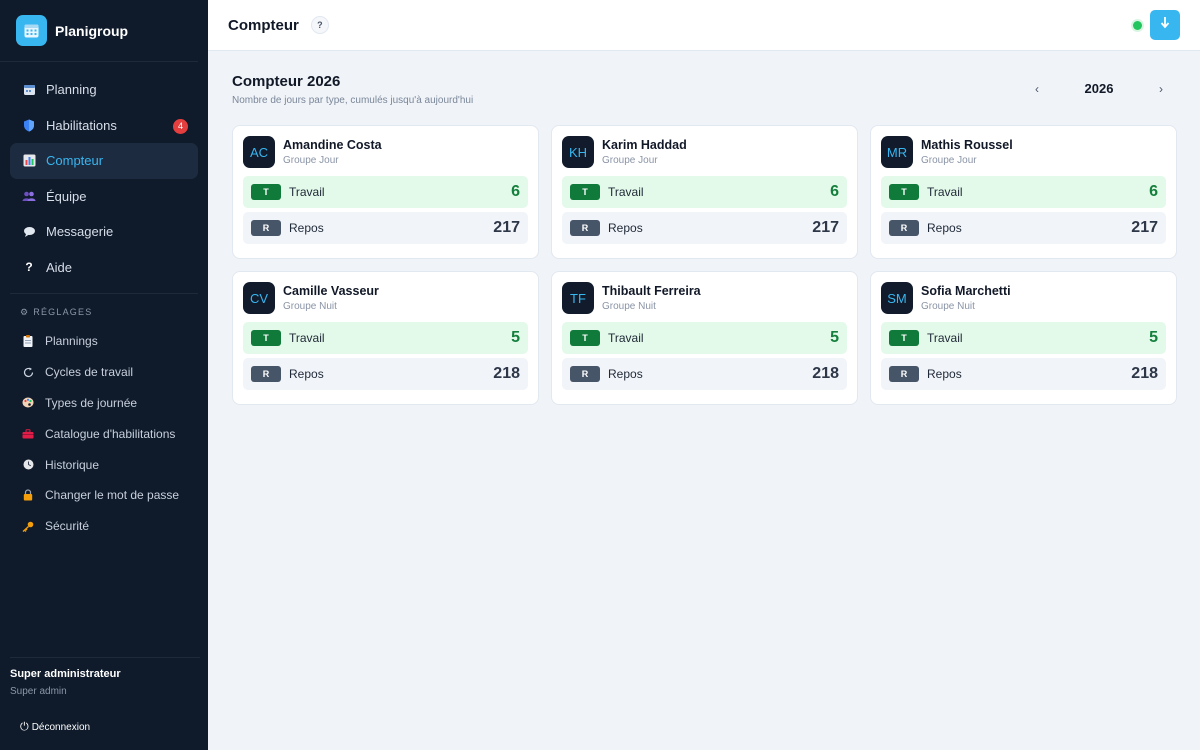  Describe the element at coordinates (92, 30) in the screenshot. I see `app-name: Planigroup` at that location.